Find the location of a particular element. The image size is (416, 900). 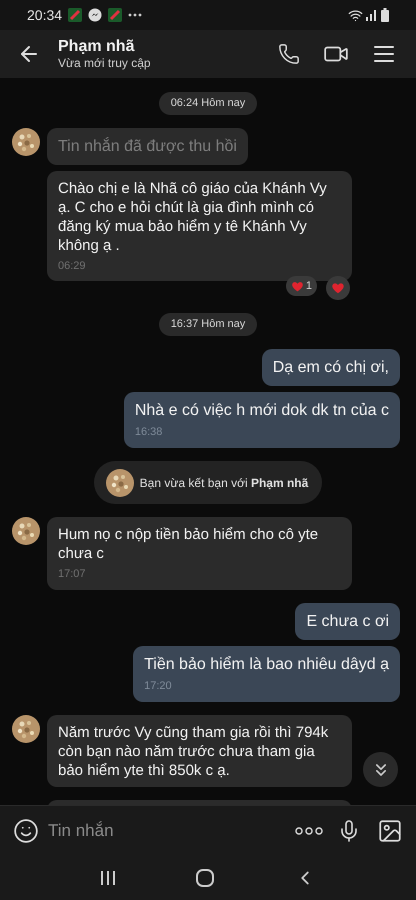

react-button is located at coordinates (338, 288).